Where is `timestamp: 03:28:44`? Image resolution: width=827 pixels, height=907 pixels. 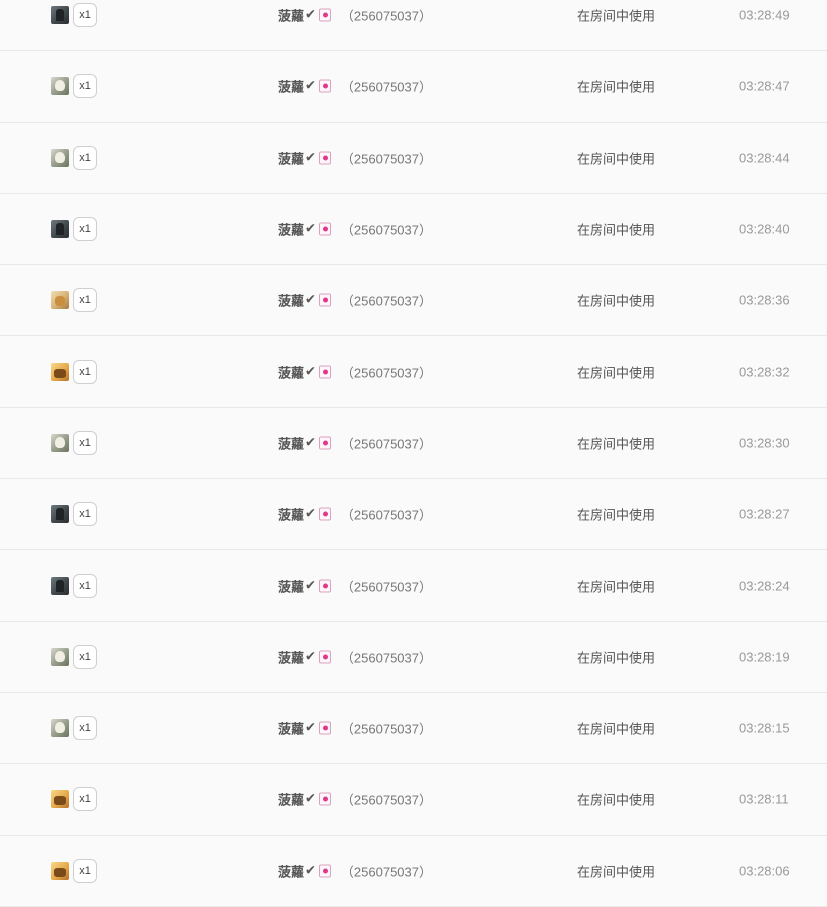 timestamp: 03:28:44 is located at coordinates (764, 158).